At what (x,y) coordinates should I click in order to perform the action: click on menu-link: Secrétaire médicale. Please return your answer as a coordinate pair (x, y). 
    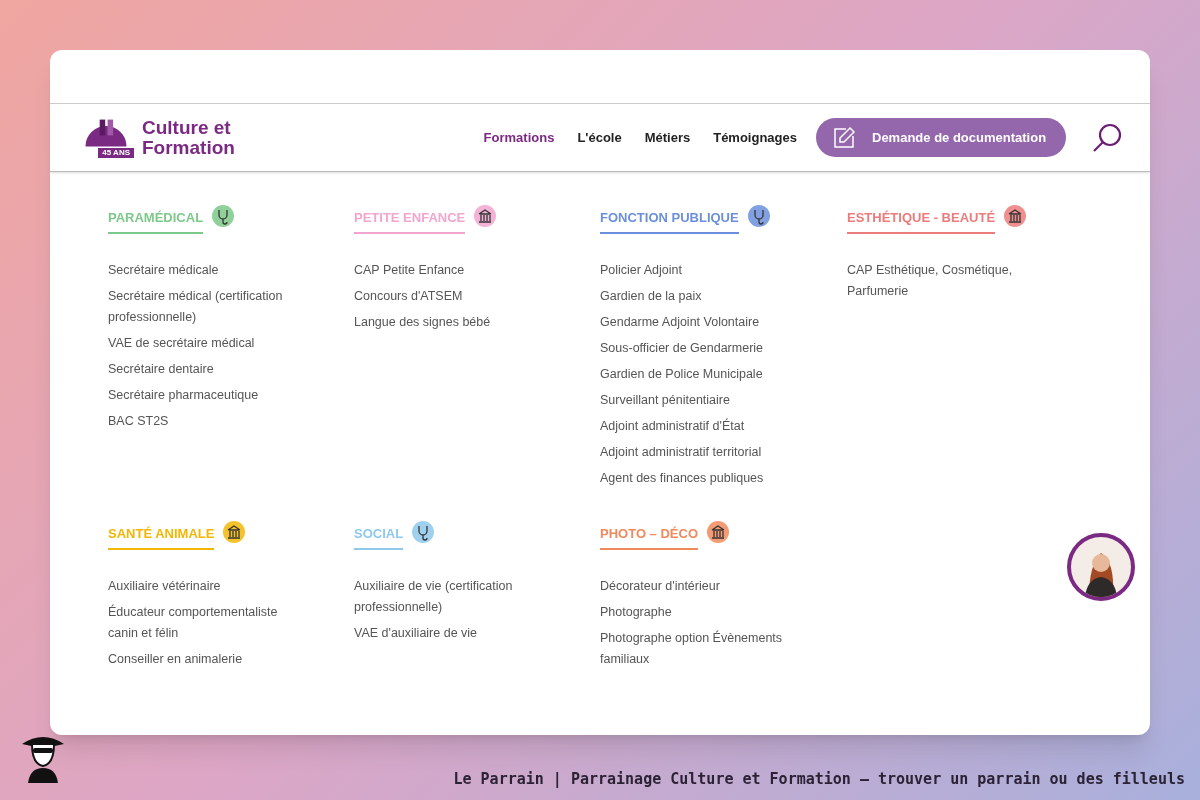
    Looking at the image, I should click on (200, 270).